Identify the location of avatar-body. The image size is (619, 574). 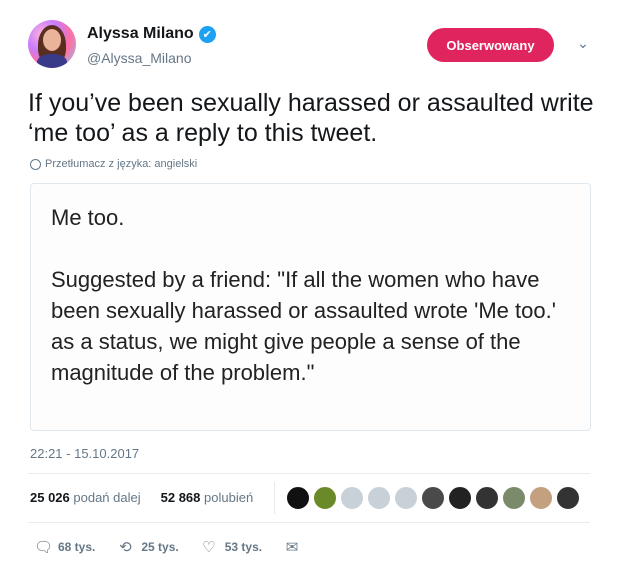
(52, 61).